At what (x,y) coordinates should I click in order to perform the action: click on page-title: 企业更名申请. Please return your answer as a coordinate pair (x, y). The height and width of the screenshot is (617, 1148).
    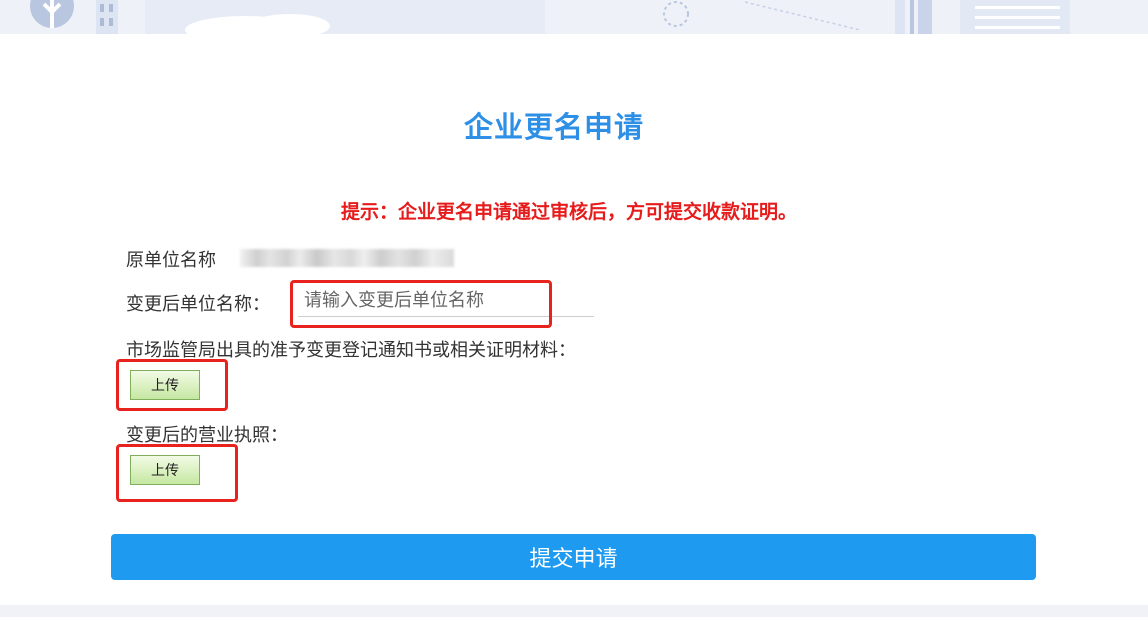
    Looking at the image, I should click on (553, 127).